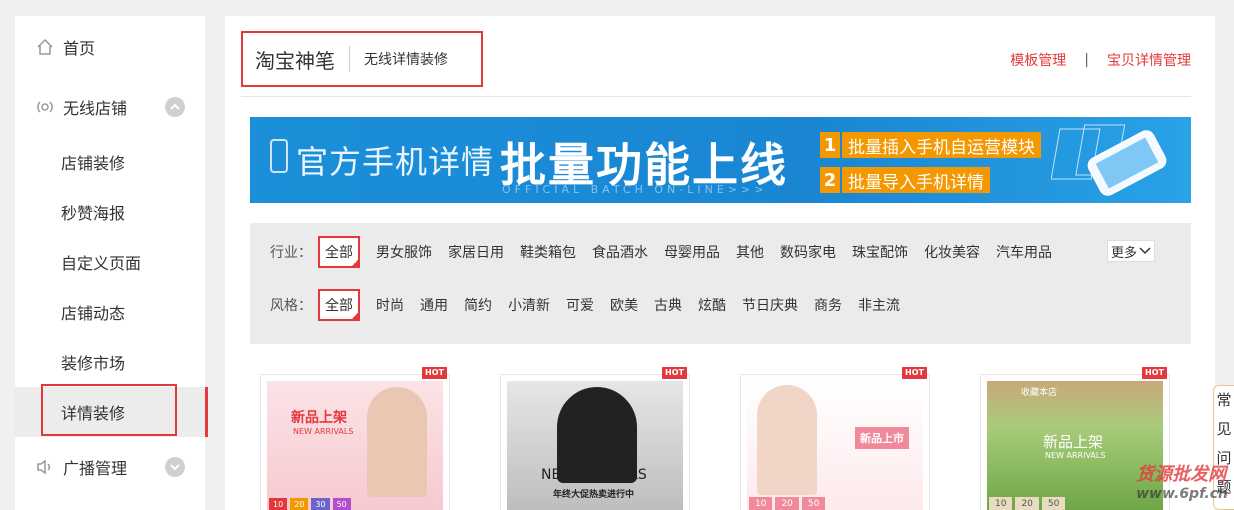 This screenshot has width=1234, height=510. I want to click on sidebar-item-wireless-shop: 无线店铺, so click(110, 107).